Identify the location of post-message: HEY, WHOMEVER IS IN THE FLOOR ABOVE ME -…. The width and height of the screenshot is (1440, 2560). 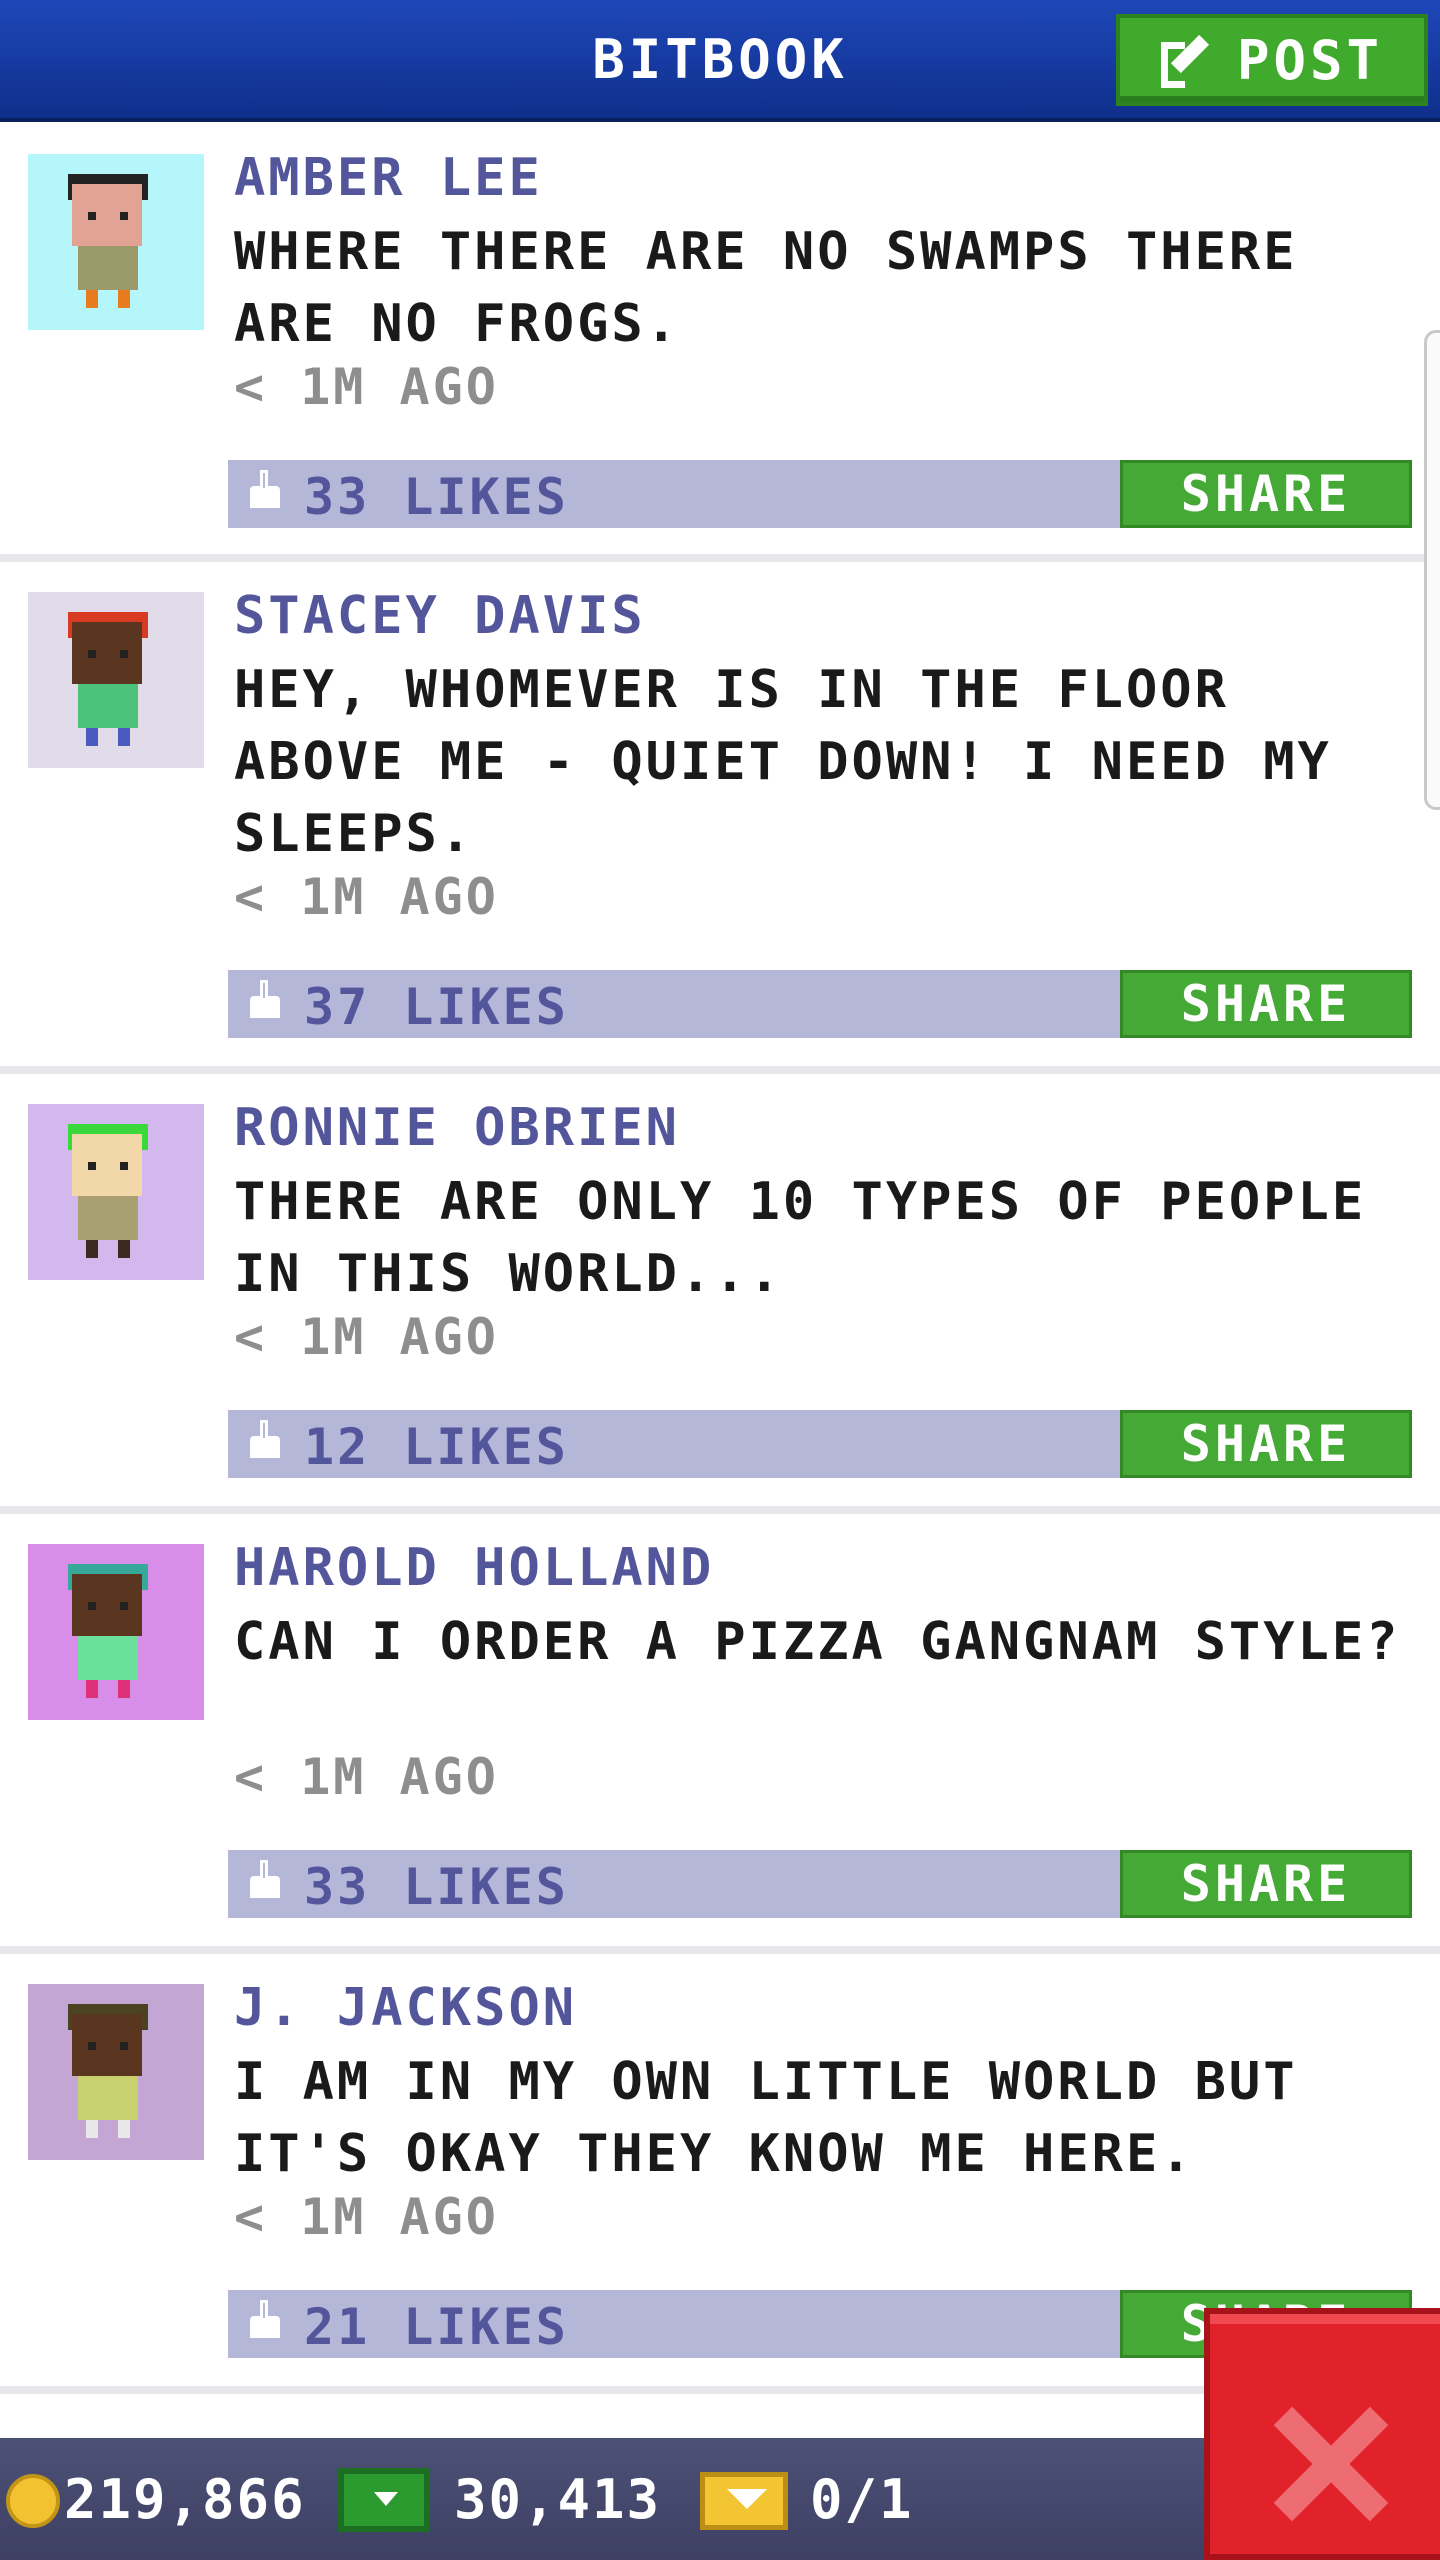
(783, 762).